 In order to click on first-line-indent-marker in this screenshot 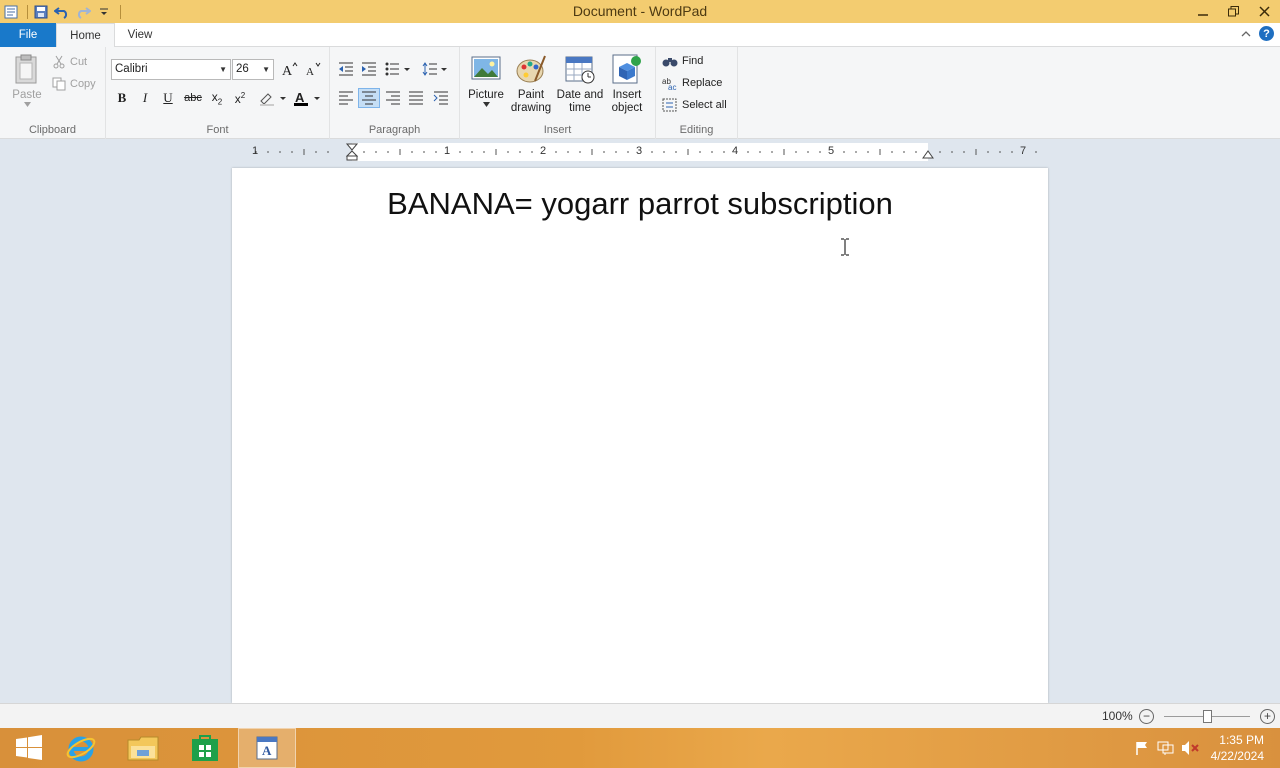, I will do `click(352, 152)`.